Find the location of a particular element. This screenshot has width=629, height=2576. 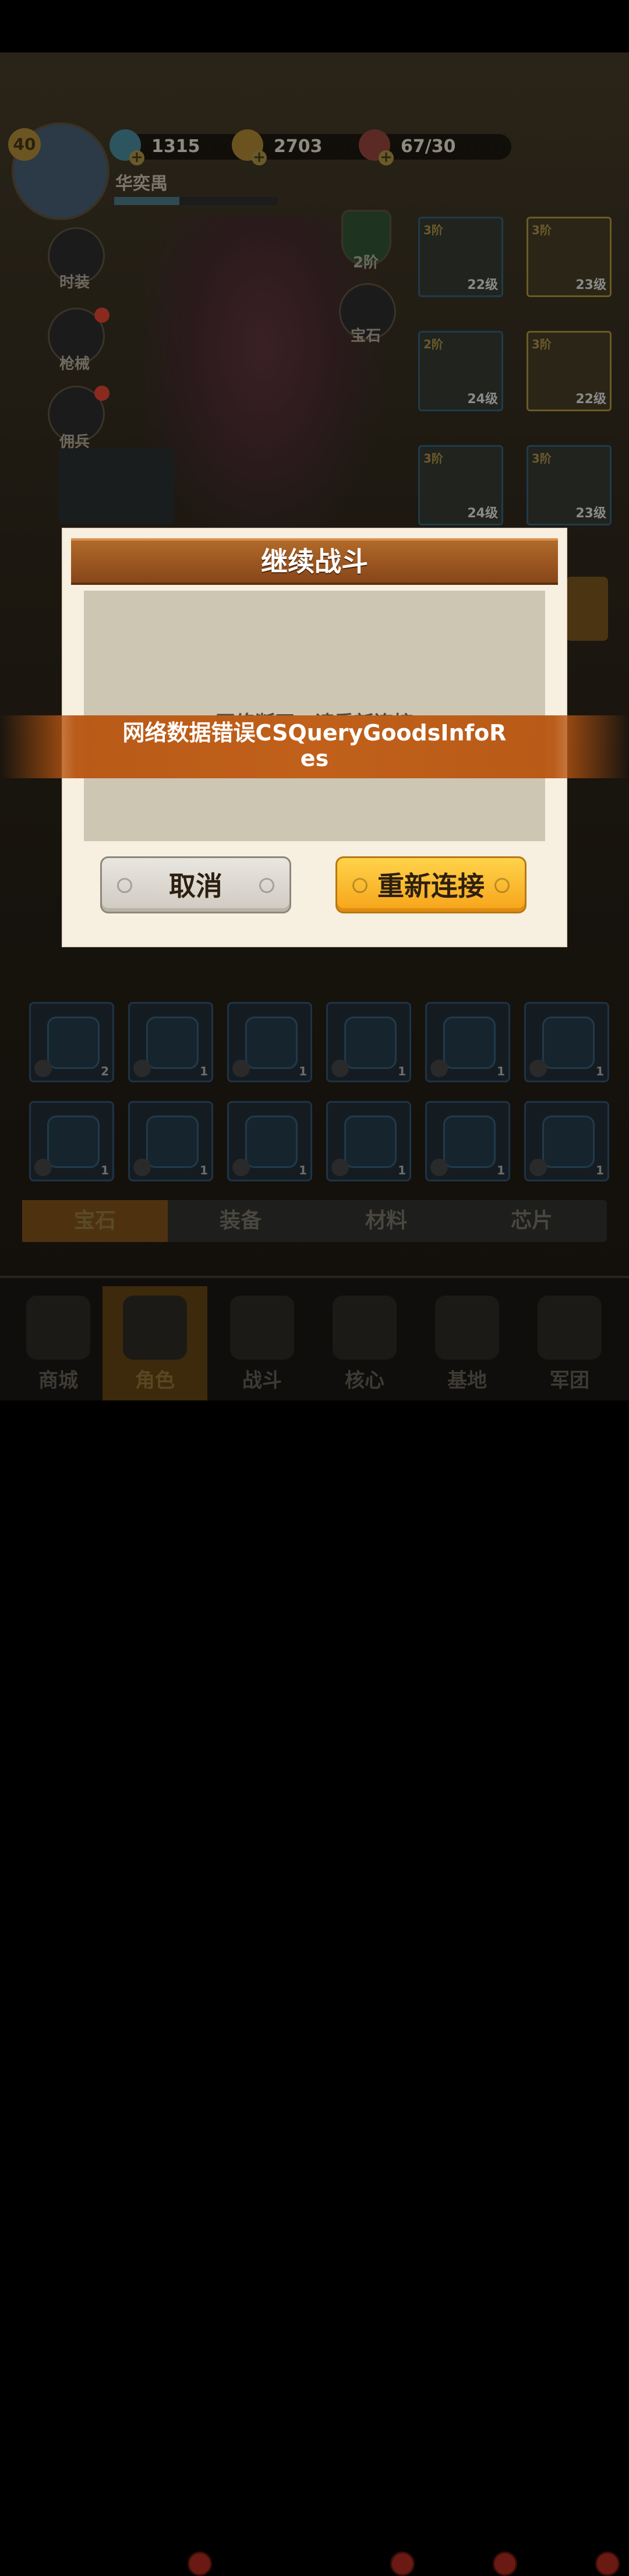

category-tab-bar: 宝石 装备 材料 芯片 is located at coordinates (314, 1221).